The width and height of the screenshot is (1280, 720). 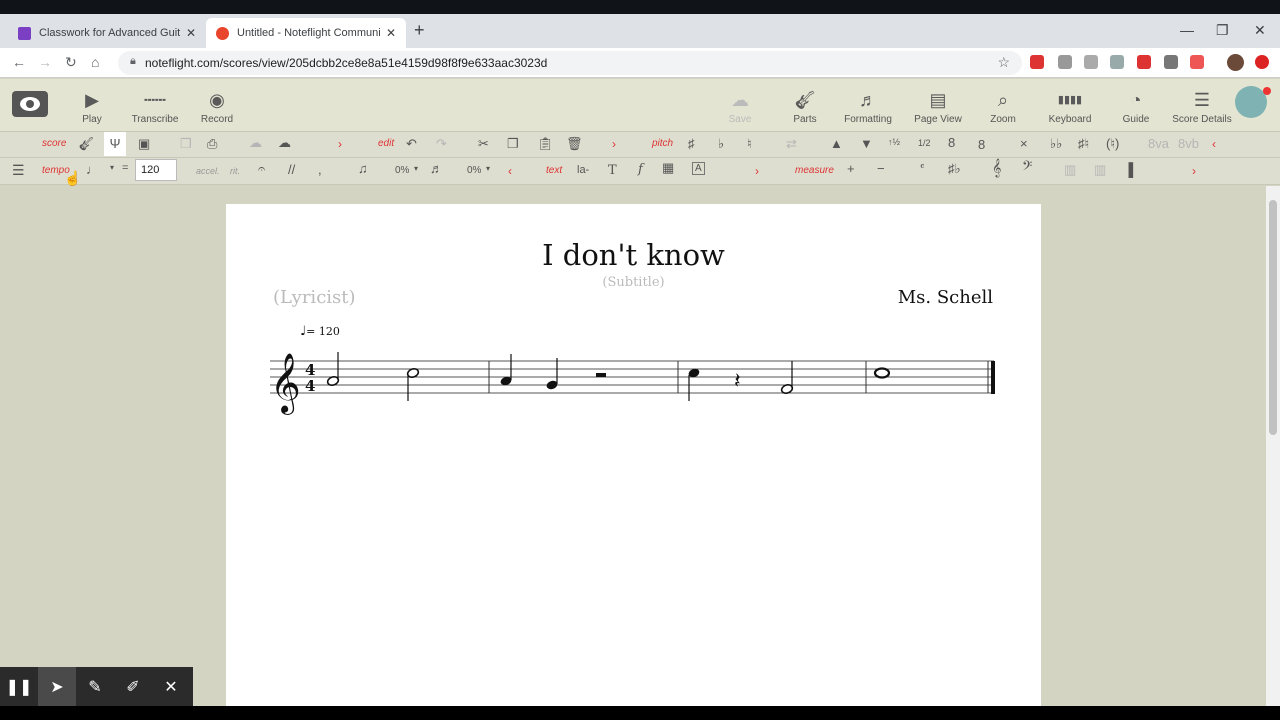 What do you see at coordinates (115, 144) in the screenshot?
I see `tuning-fork-icon: Ψ` at bounding box center [115, 144].